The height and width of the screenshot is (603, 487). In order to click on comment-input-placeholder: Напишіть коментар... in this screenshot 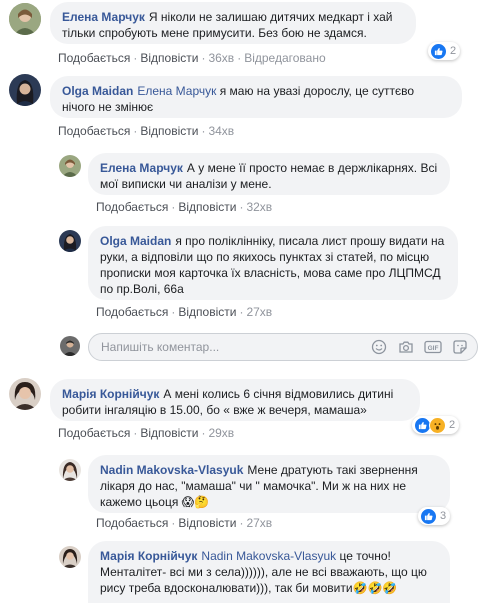, I will do `click(160, 347)`.